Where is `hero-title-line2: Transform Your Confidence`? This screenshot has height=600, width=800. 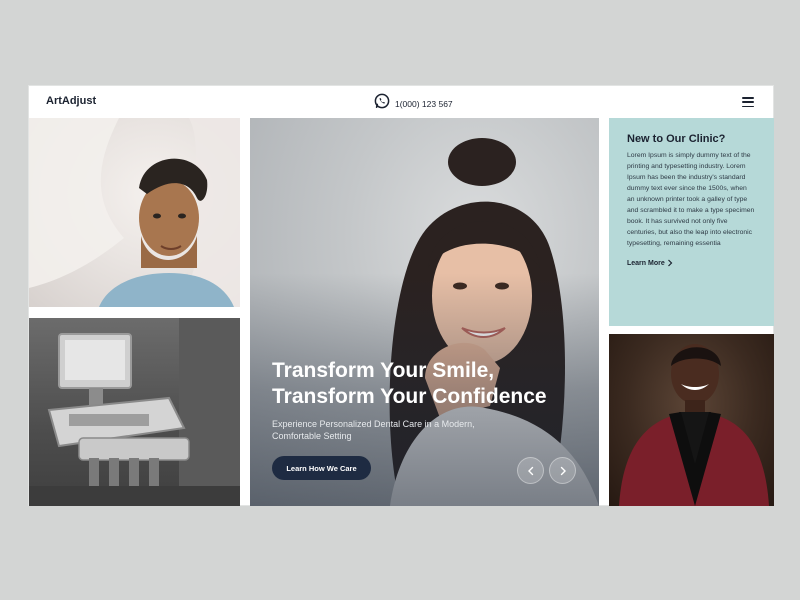 hero-title-line2: Transform Your Confidence is located at coordinates (409, 396).